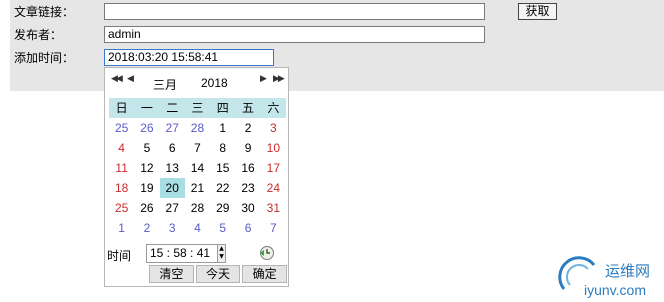 This screenshot has height=302, width=664. Describe the element at coordinates (172, 108) in the screenshot. I see `weekday-tue: 二` at that location.